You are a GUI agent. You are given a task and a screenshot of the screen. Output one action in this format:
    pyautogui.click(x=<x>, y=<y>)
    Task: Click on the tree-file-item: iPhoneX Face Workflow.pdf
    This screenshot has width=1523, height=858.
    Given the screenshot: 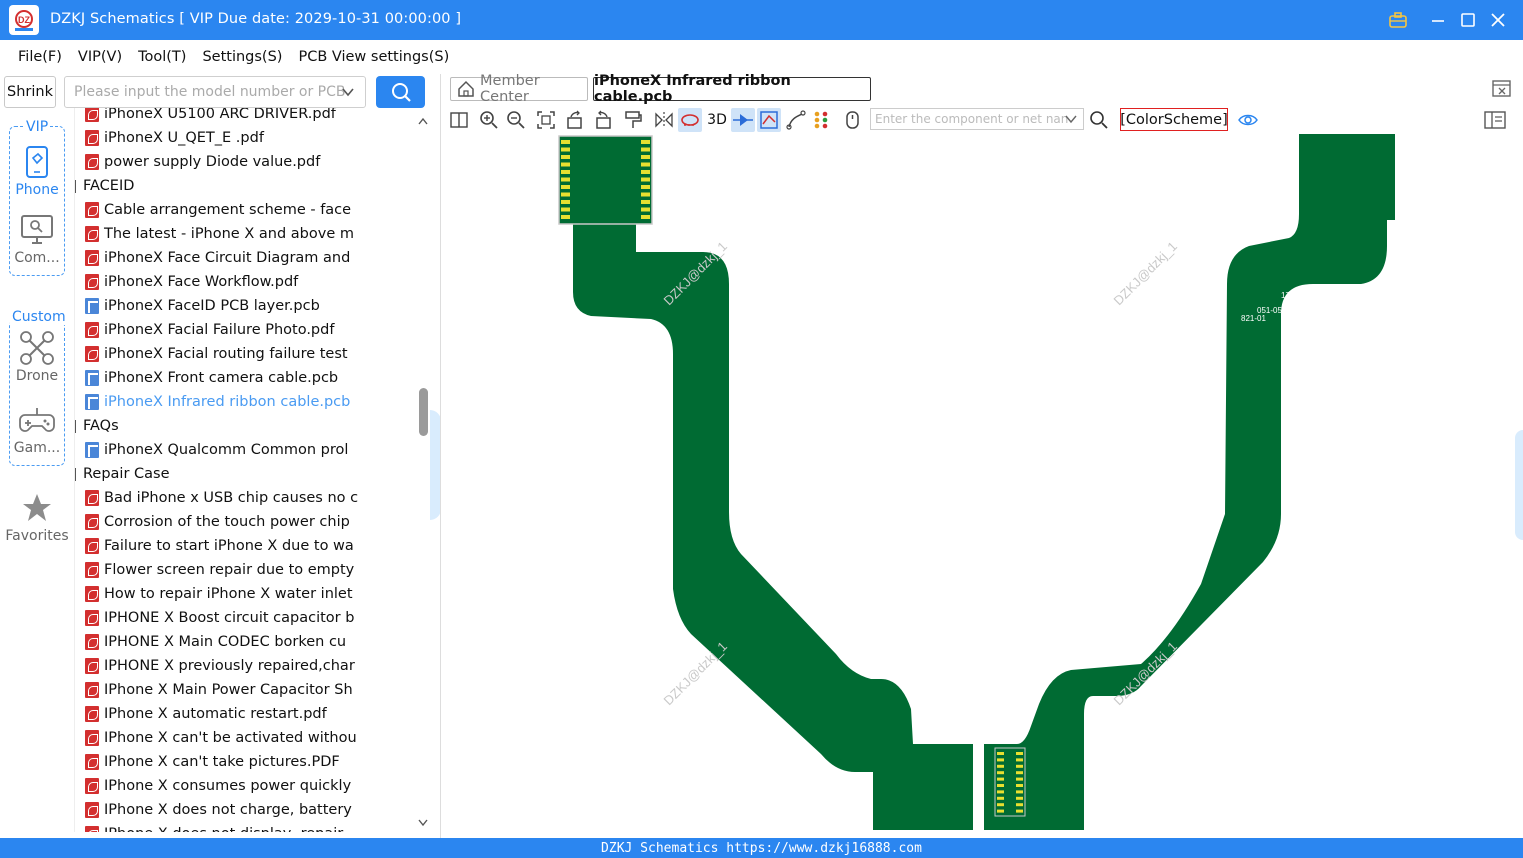 What is the action you would take?
    pyautogui.click(x=191, y=282)
    